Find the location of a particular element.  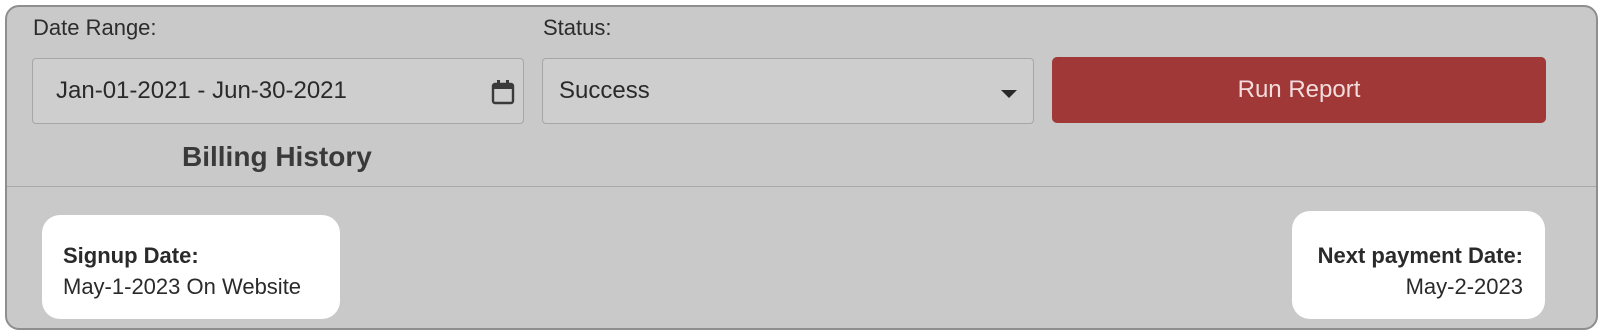

date-range-value: Jan-01-2021 - Jun-30-2021 is located at coordinates (201, 90).